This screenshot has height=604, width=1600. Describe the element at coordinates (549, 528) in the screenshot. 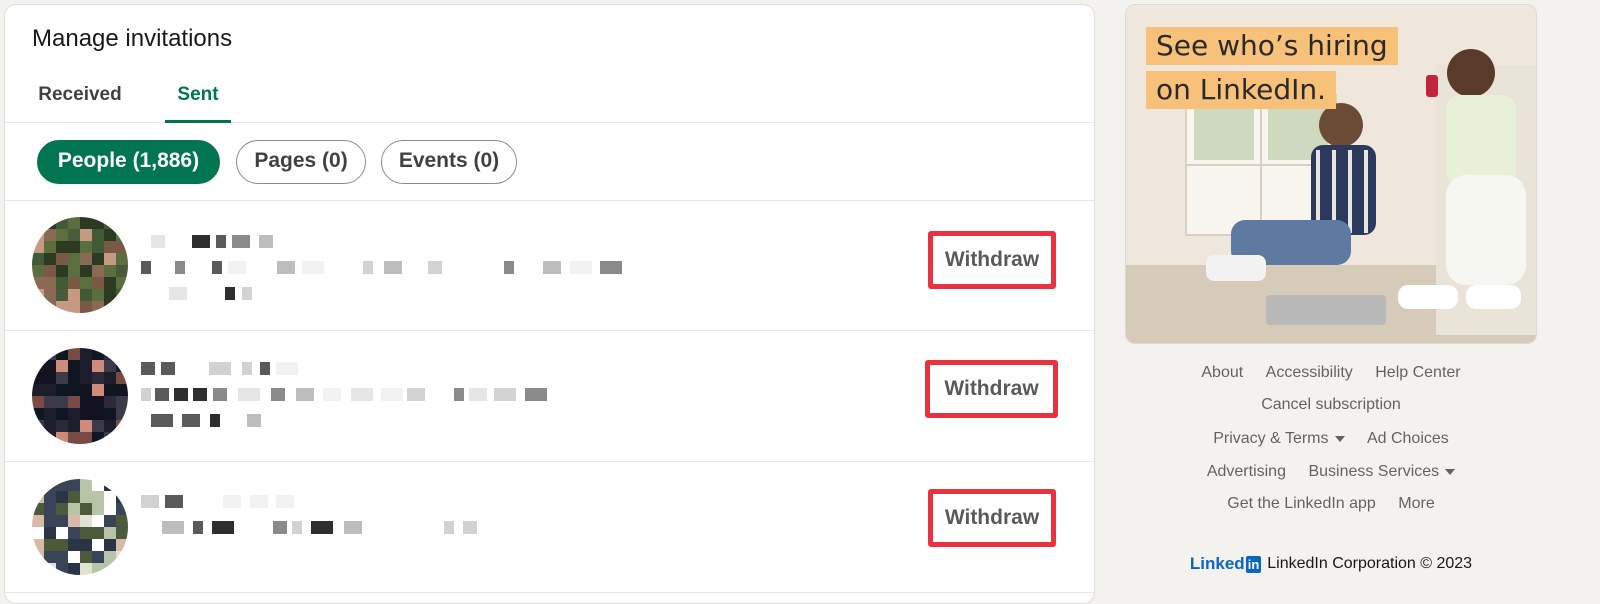

I see `invitation-row: Withdraw` at that location.